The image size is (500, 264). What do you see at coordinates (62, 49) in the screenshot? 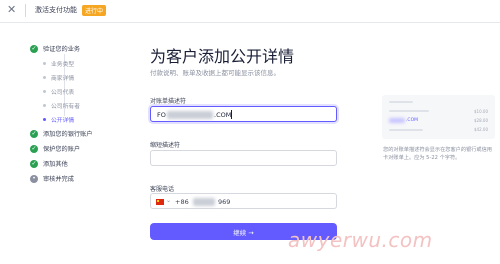
I see `step-label: 验证您的业务` at bounding box center [62, 49].